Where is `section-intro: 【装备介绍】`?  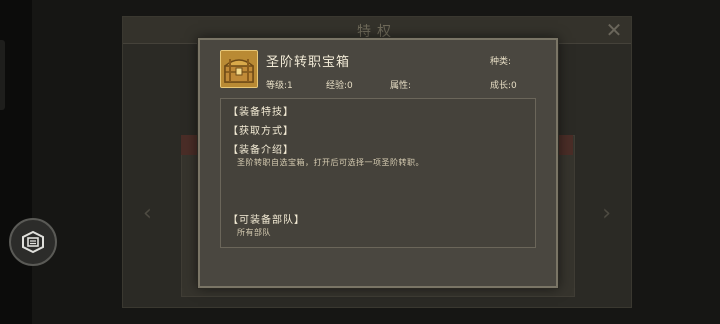 section-intro: 【装备介绍】 is located at coordinates (261, 150).